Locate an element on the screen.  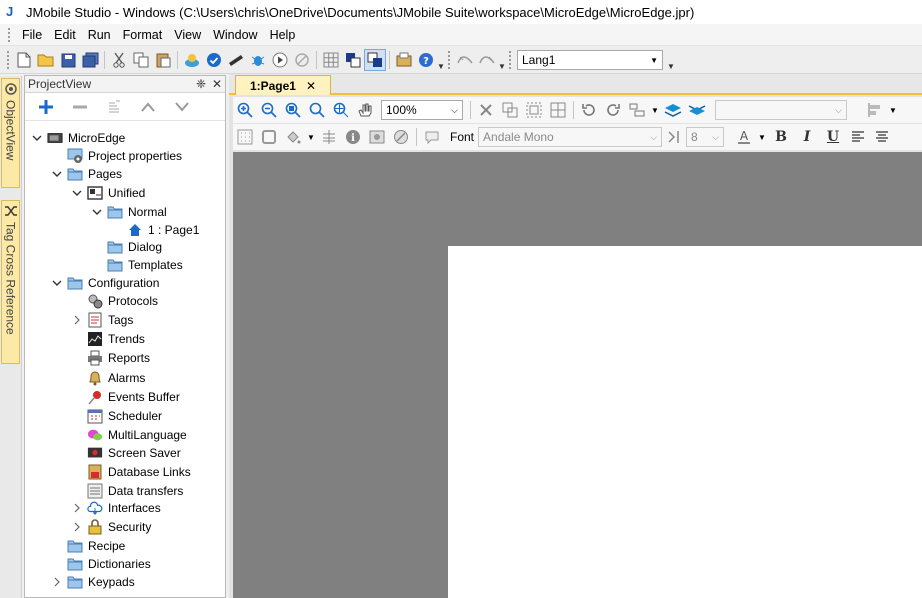
paste-icon is located at coordinates (163, 60).